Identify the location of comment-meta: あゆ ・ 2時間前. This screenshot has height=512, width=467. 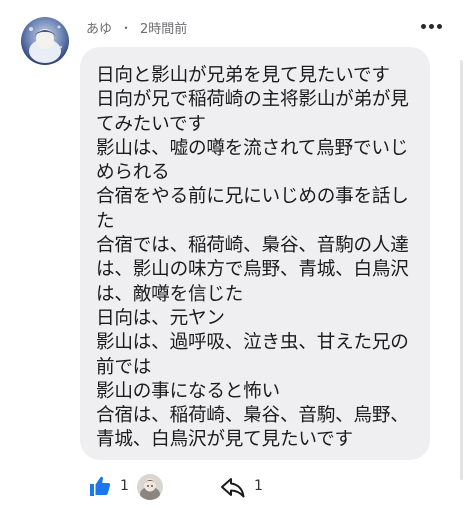
(137, 27).